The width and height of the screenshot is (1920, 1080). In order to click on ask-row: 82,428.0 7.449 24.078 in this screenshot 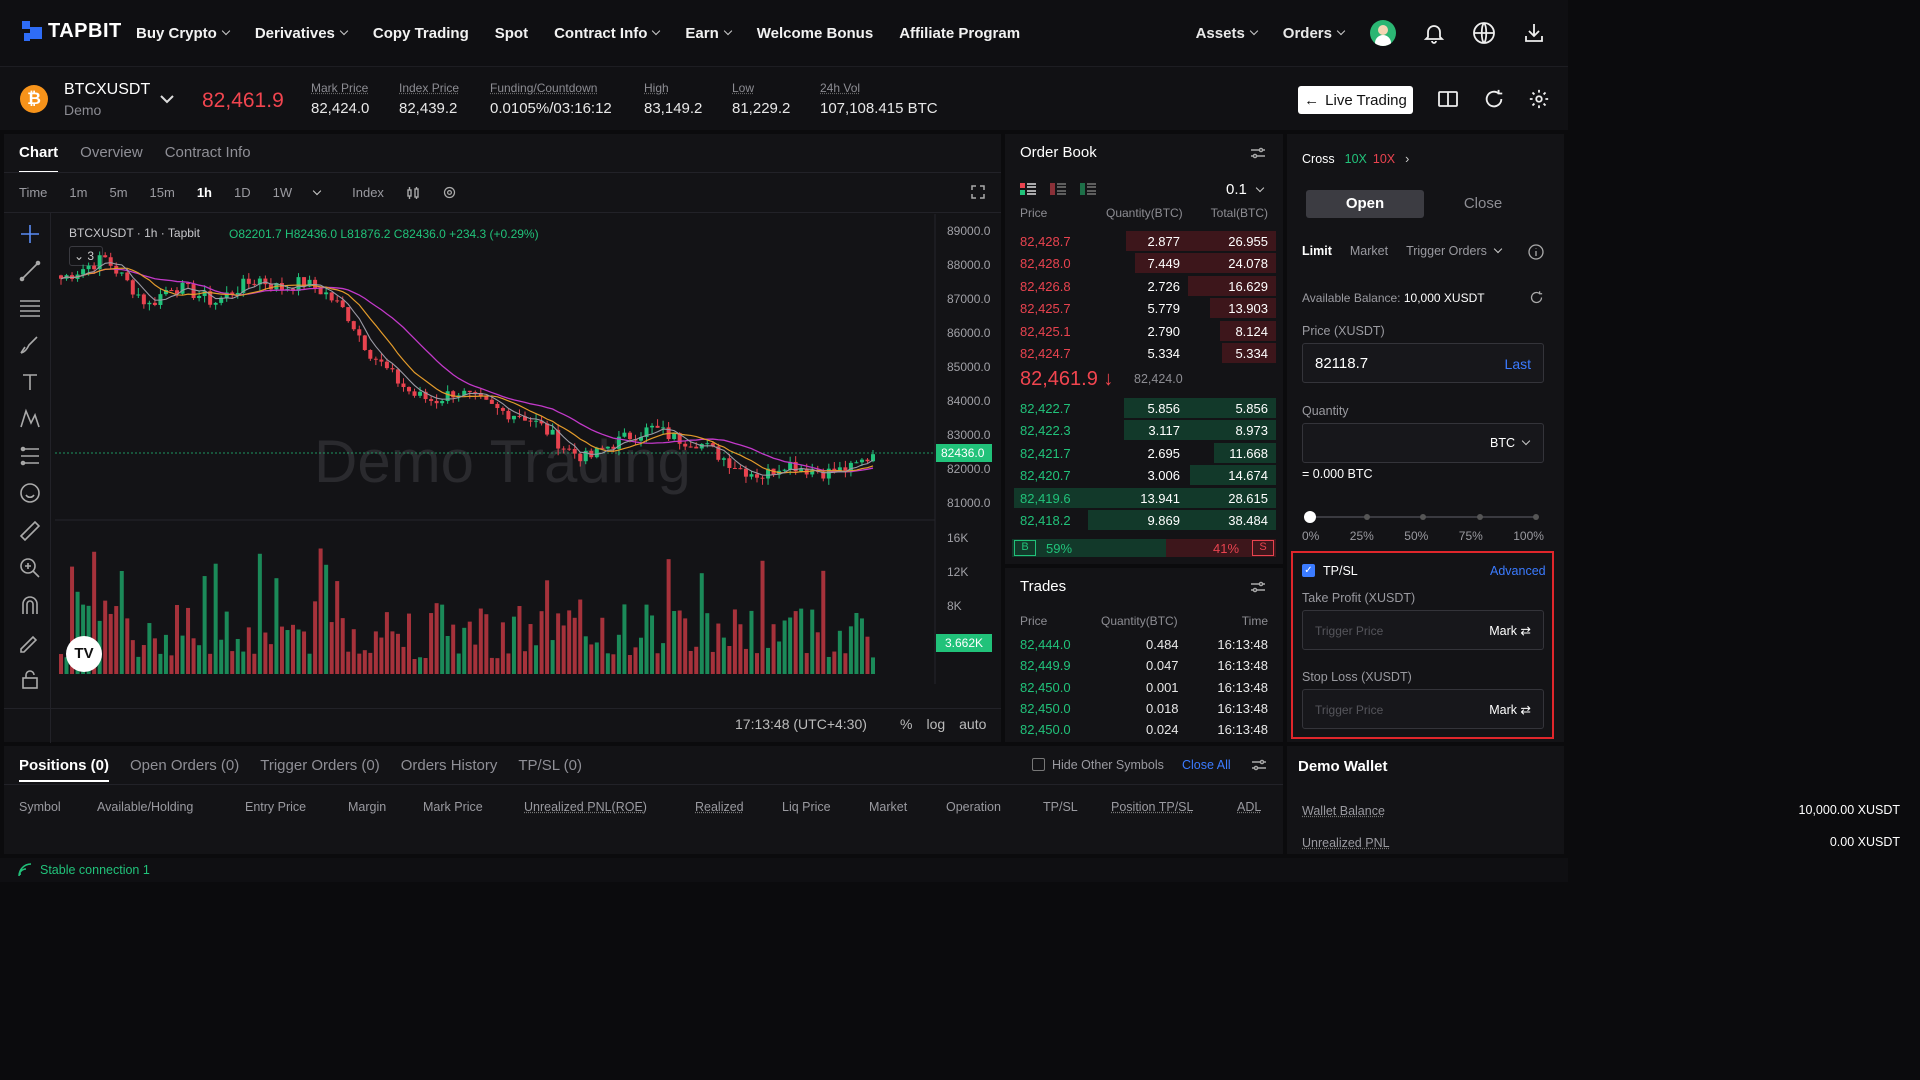, I will do `click(1144, 263)`.